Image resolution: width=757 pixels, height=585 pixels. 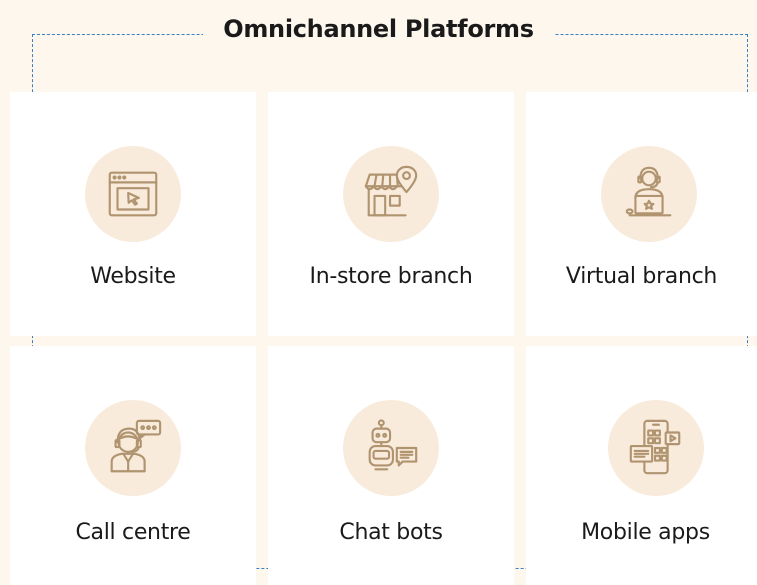 I want to click on platform-card-mobile-apps: Mobile apps, so click(x=641, y=465).